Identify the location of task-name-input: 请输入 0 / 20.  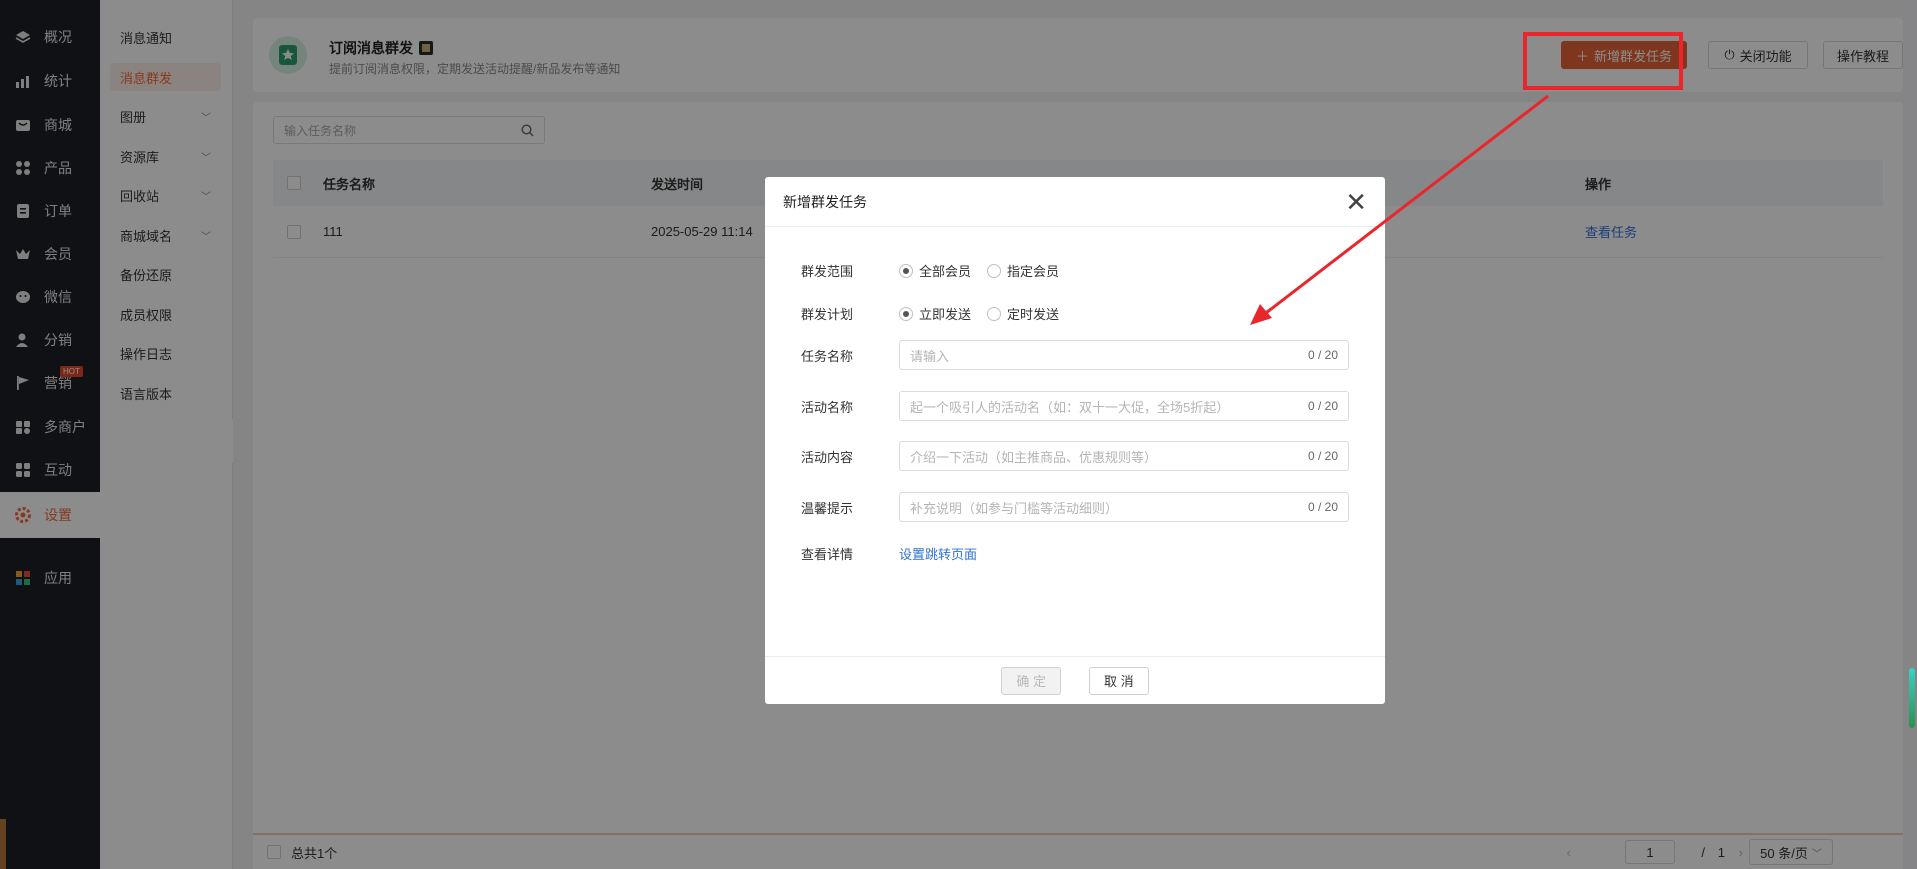
(1124, 355).